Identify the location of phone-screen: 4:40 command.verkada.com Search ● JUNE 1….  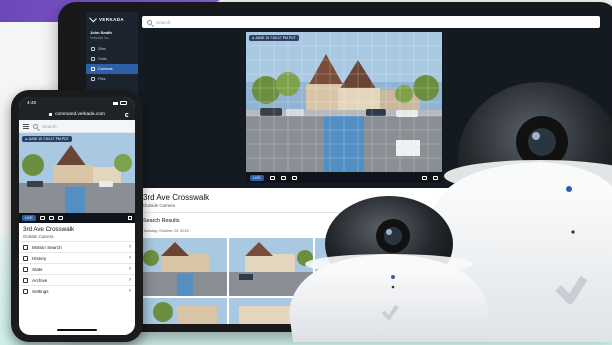
(77, 216).